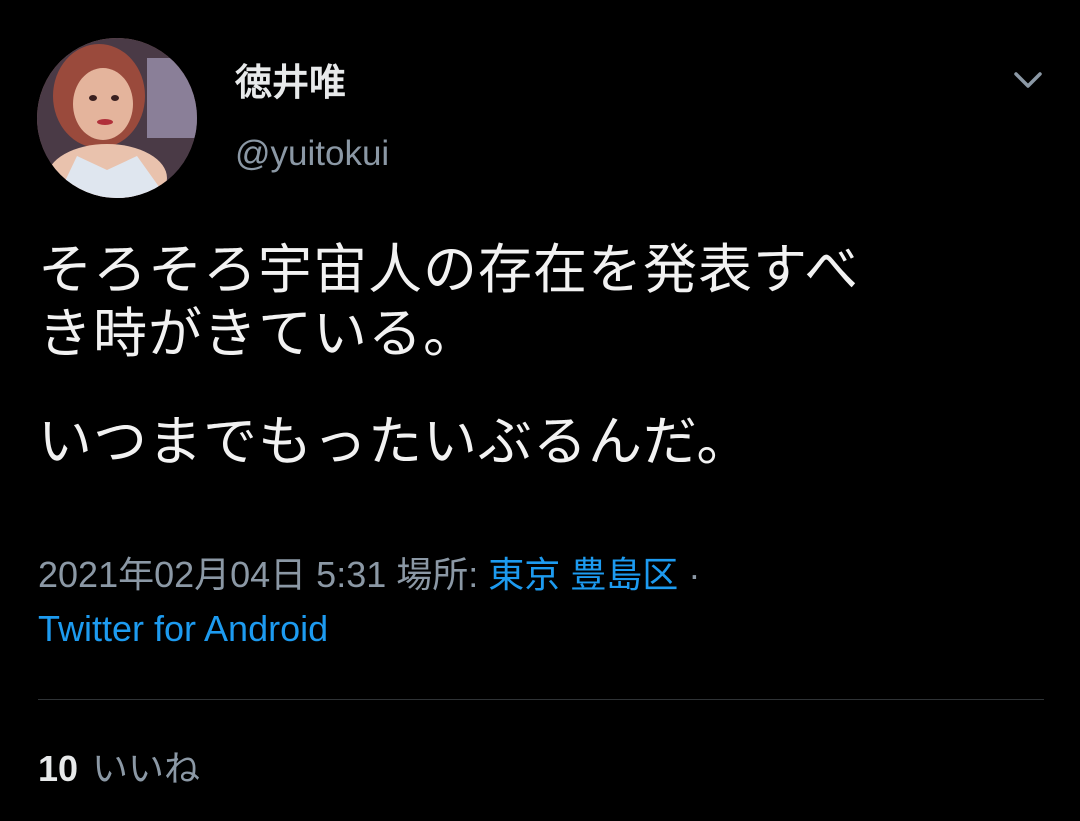 Image resolution: width=1080 pixels, height=821 pixels. What do you see at coordinates (395, 441) in the screenshot?
I see `tweet-text-line: いつまでもったいぶるんだ。` at bounding box center [395, 441].